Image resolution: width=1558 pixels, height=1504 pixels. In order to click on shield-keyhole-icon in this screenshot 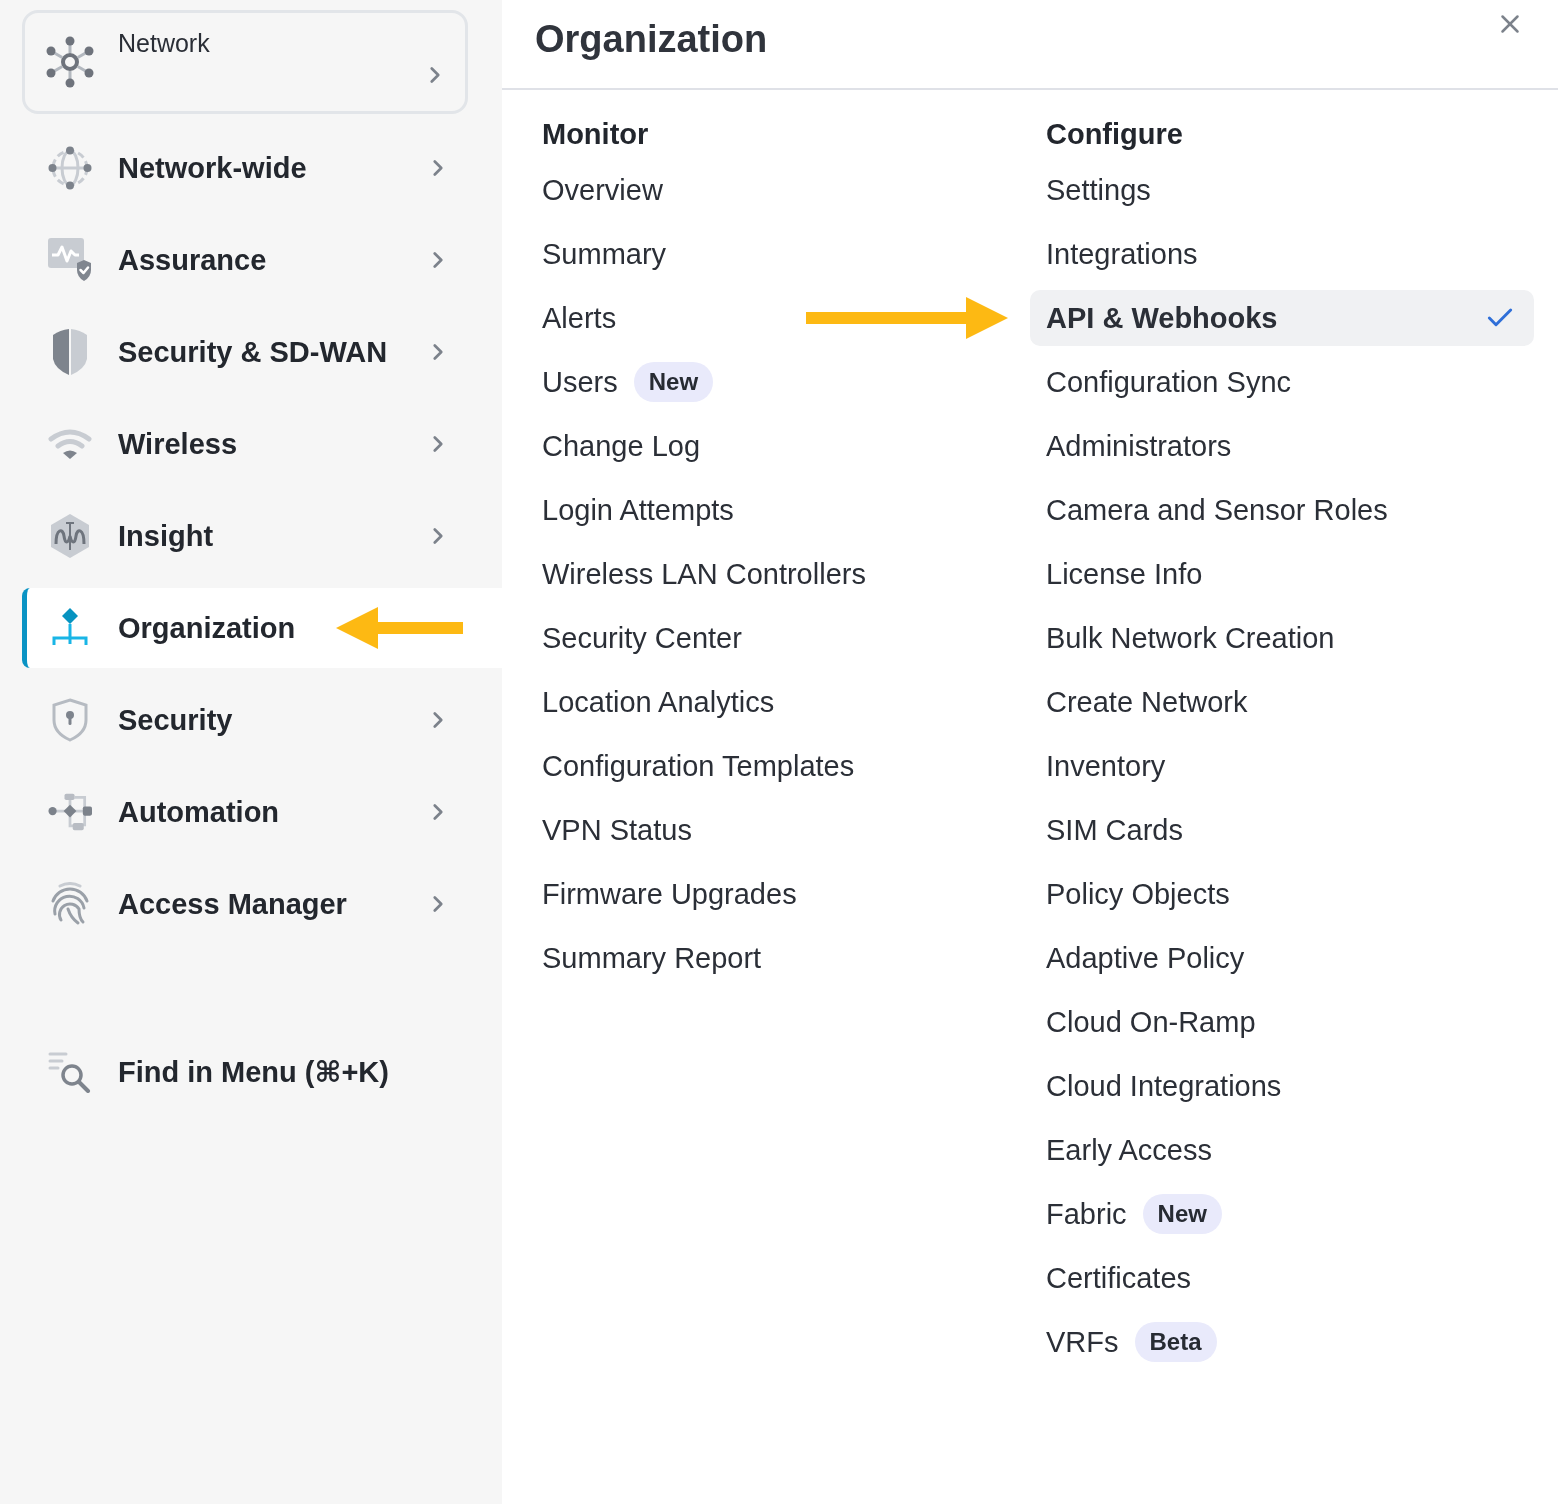, I will do `click(70, 720)`.